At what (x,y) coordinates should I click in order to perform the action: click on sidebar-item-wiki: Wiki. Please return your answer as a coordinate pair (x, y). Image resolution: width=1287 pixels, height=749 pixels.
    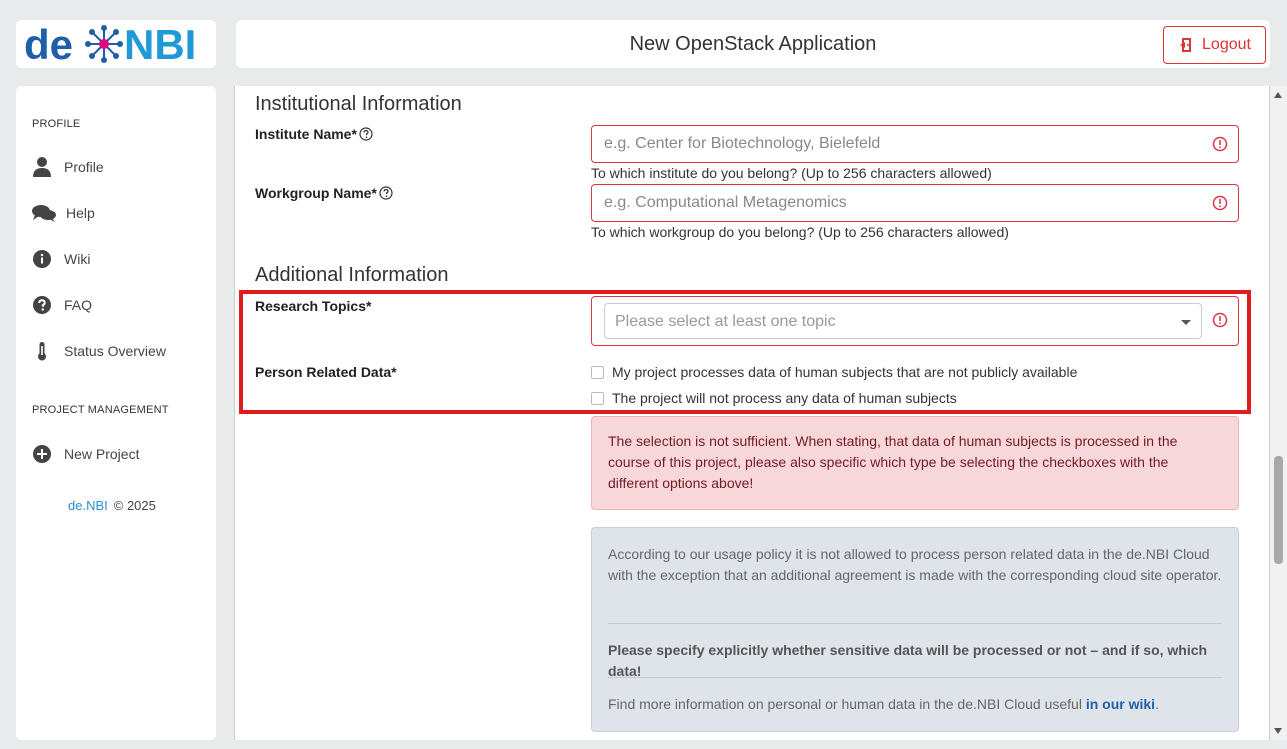
    Looking at the image, I should click on (61, 259).